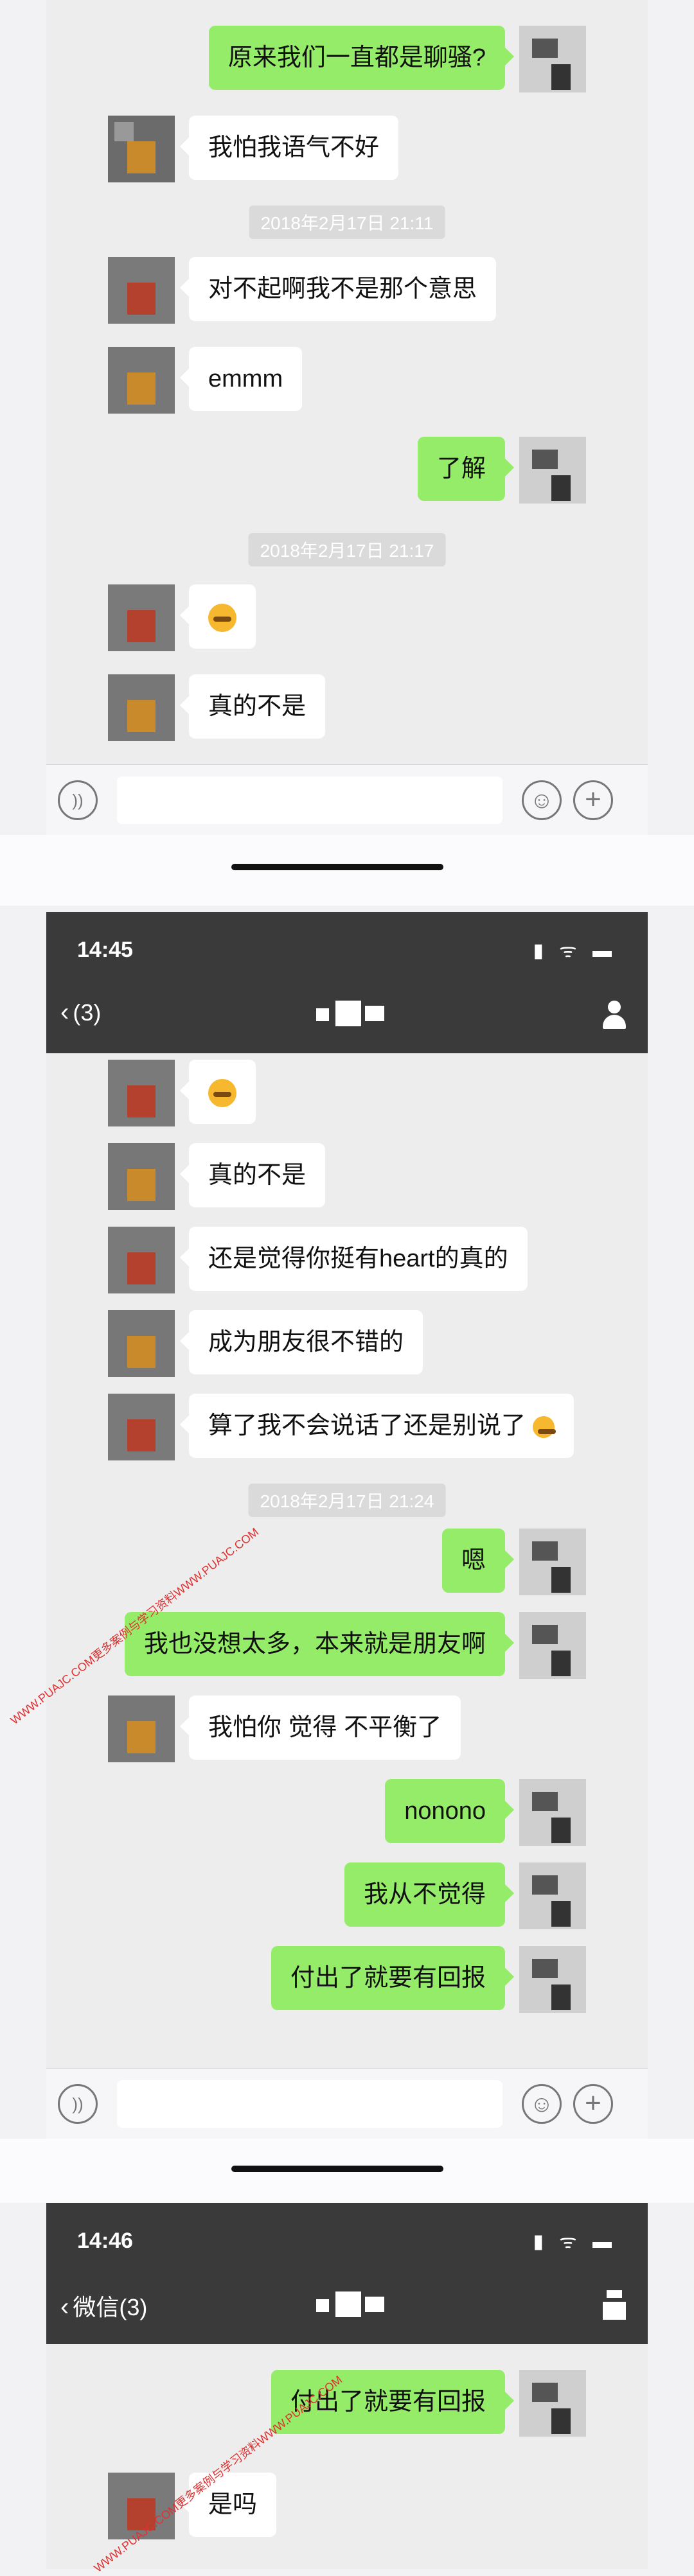  Describe the element at coordinates (367, 1425) in the screenshot. I see `message-text: 算了我不会说话了还是别说了` at that location.